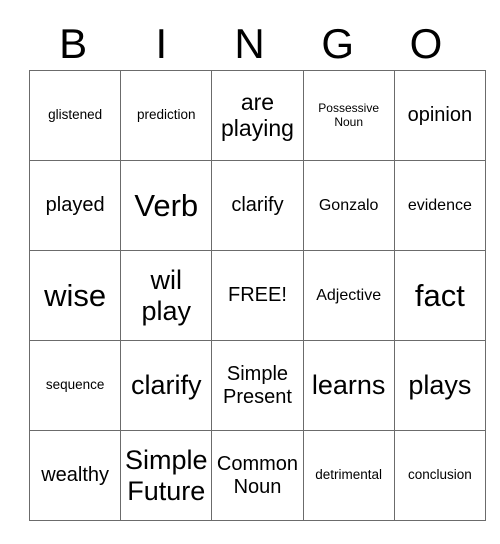 Image resolution: width=500 pixels, height=544 pixels. I want to click on bingo-cell-label: detrimental, so click(349, 475).